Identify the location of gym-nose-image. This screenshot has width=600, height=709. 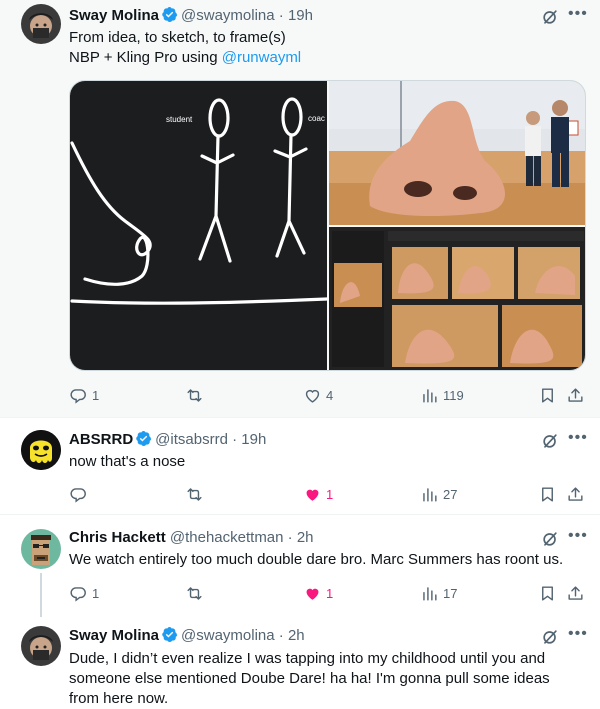
(457, 153).